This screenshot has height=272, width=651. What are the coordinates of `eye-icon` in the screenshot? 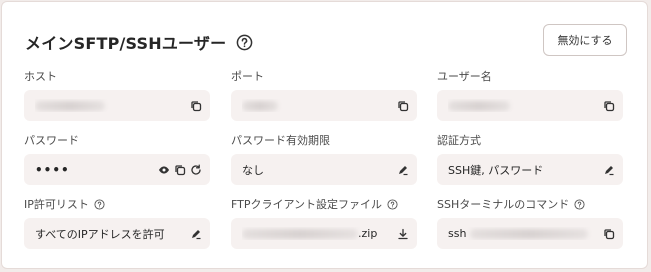 It's located at (164, 170).